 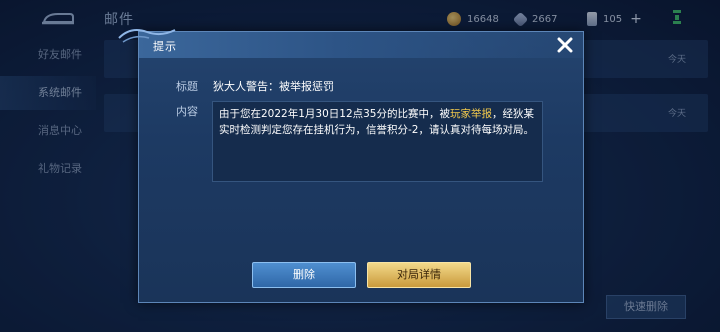 What do you see at coordinates (273, 86) in the screenshot?
I see `subject-value: 狄大人警告：被举报惩罚` at bounding box center [273, 86].